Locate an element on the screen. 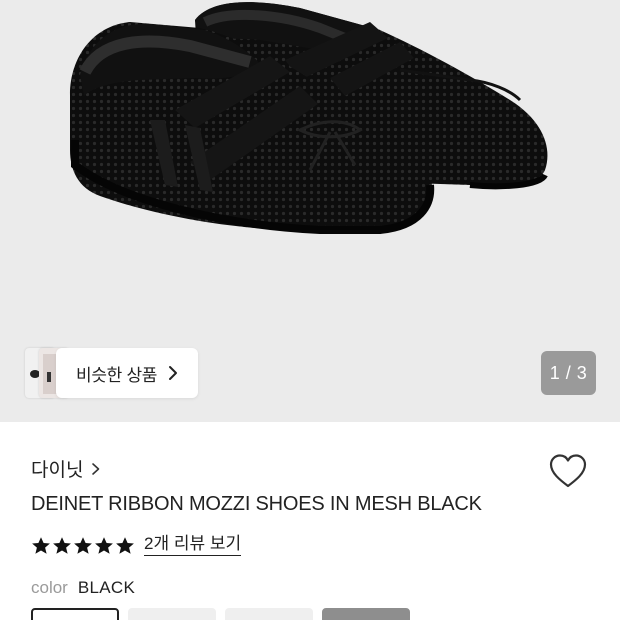 The height and width of the screenshot is (620, 620). brand-link: 다이닛 is located at coordinates (66, 468).